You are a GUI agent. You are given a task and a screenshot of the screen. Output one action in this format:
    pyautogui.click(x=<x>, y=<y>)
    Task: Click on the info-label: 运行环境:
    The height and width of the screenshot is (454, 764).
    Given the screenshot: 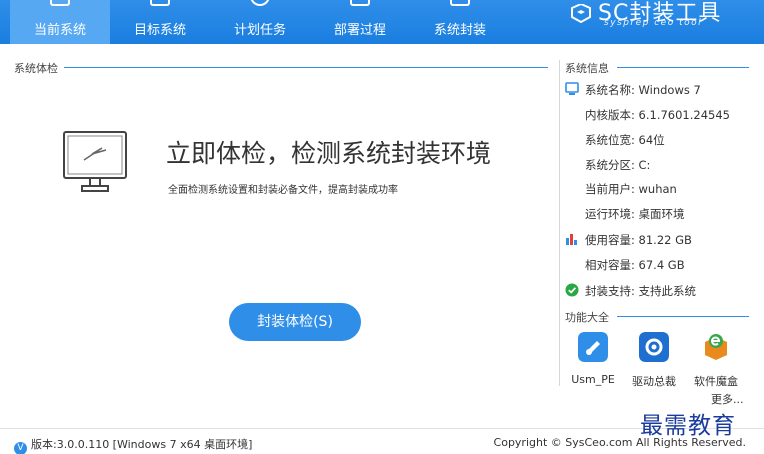 What is the action you would take?
    pyautogui.click(x=610, y=214)
    